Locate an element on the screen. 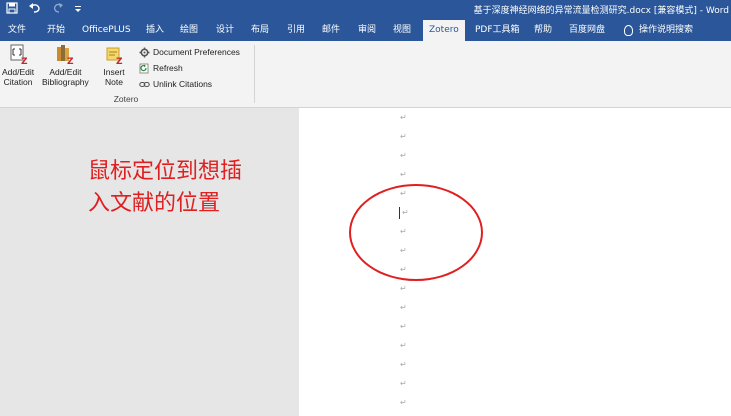  customize-qat-icon is located at coordinates (78, 10).